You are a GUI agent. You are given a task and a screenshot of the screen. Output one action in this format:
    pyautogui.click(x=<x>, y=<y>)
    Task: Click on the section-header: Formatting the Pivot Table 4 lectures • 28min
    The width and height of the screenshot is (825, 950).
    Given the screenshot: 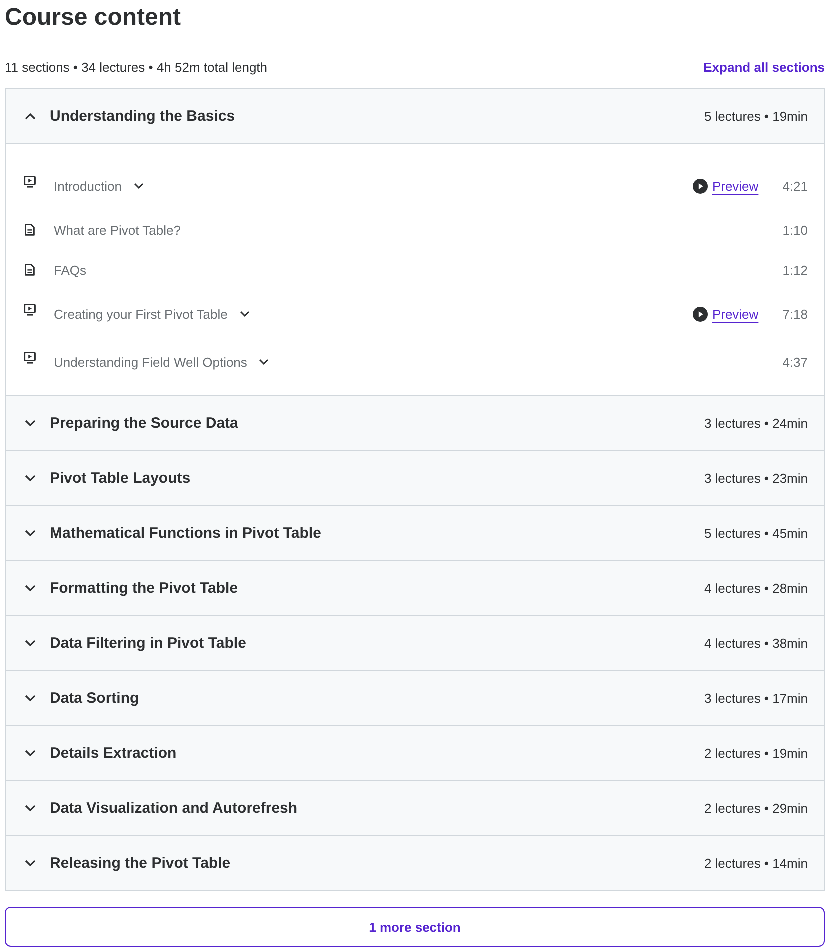 What is the action you would take?
    pyautogui.click(x=415, y=587)
    